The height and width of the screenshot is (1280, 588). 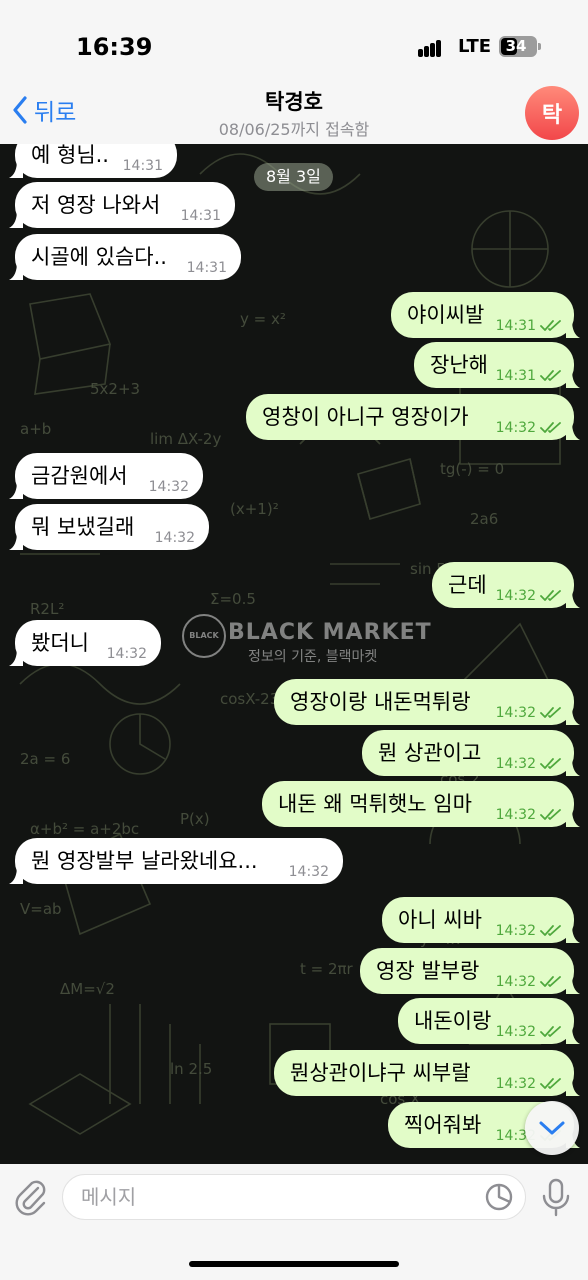 I want to click on date-separator: 8월 3일, so click(x=293, y=177).